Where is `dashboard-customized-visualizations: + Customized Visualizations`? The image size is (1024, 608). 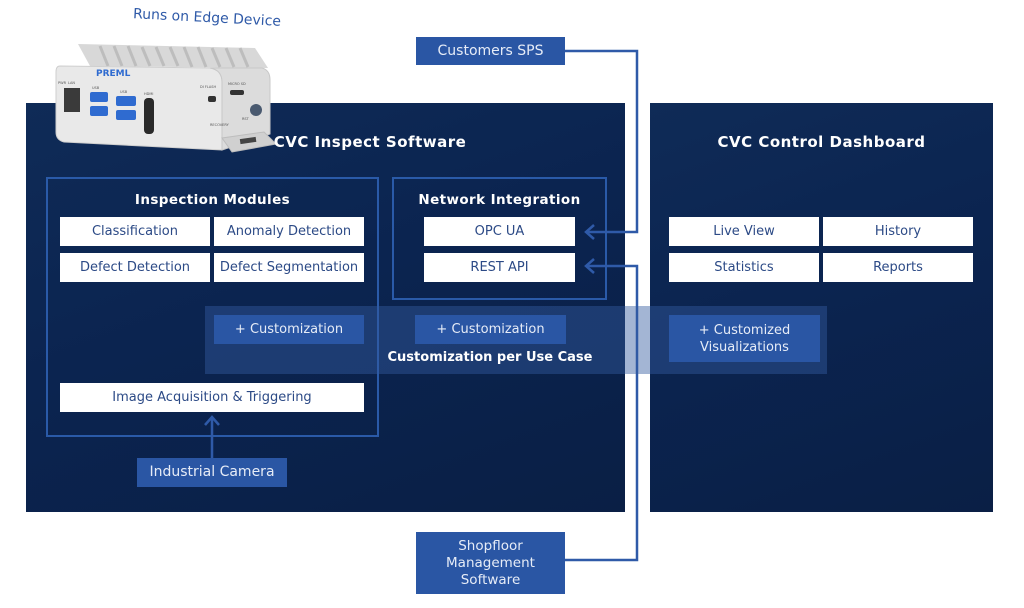
dashboard-customized-visualizations: + Customized Visualizations is located at coordinates (744, 338).